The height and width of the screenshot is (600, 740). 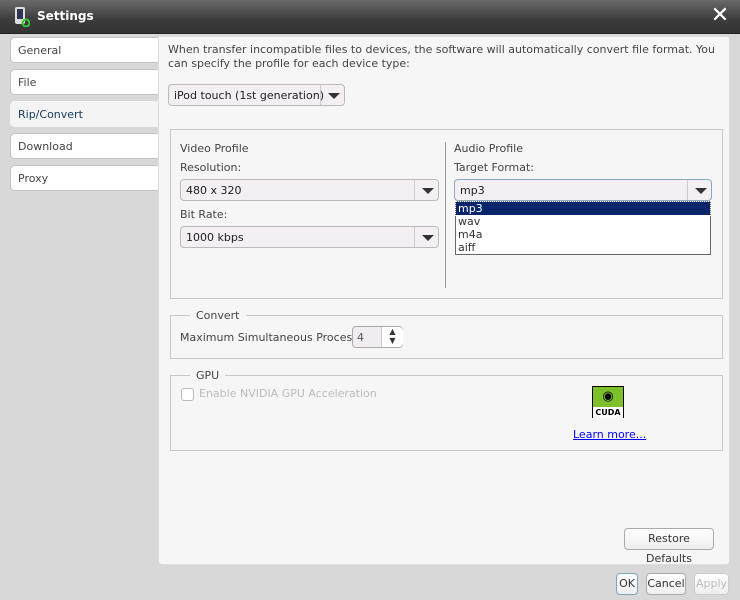 What do you see at coordinates (370, 17) in the screenshot?
I see `title-bar` at bounding box center [370, 17].